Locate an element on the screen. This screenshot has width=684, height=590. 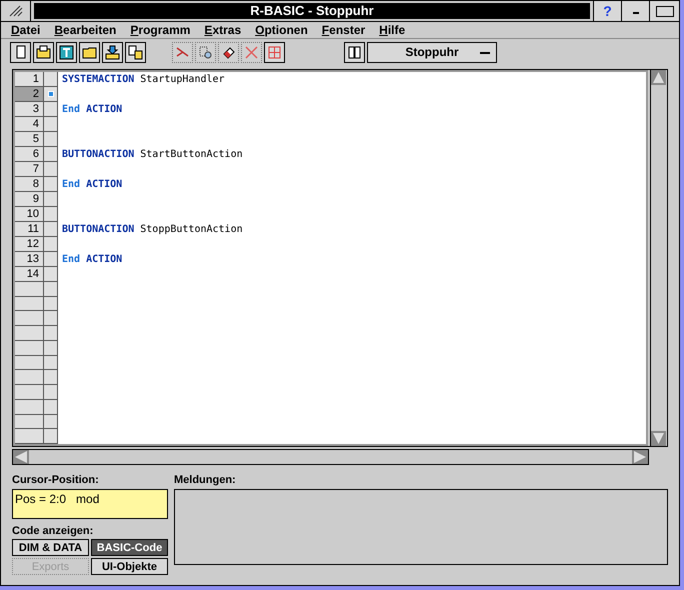
cursor-position-label: Cursor-Position: is located at coordinates (56, 480).